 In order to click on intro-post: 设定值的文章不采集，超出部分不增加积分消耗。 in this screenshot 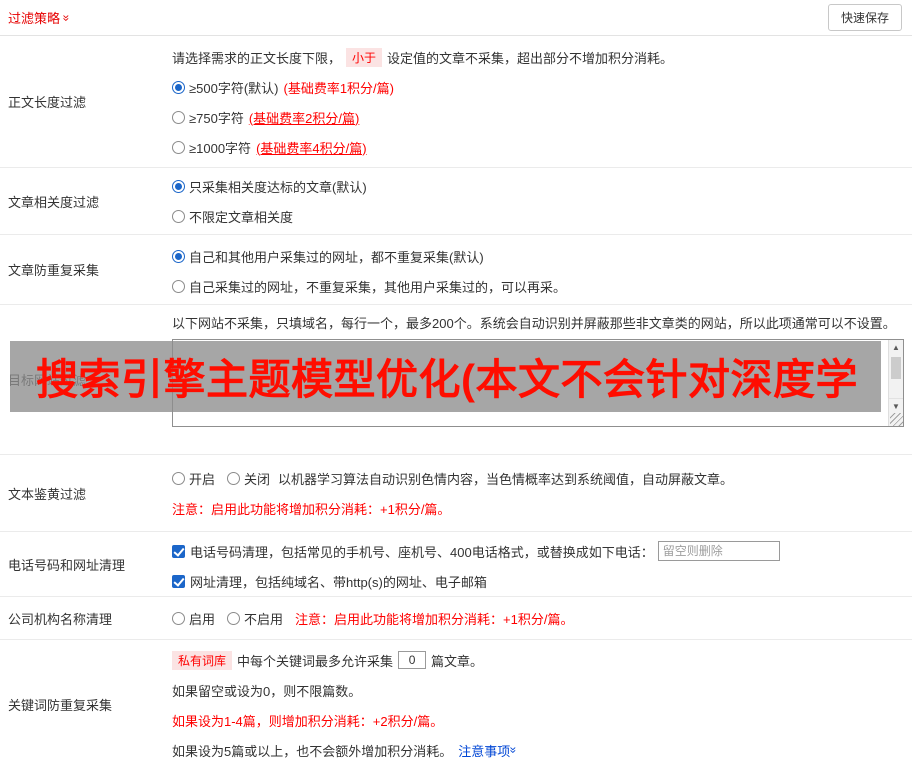, I will do `click(530, 58)`.